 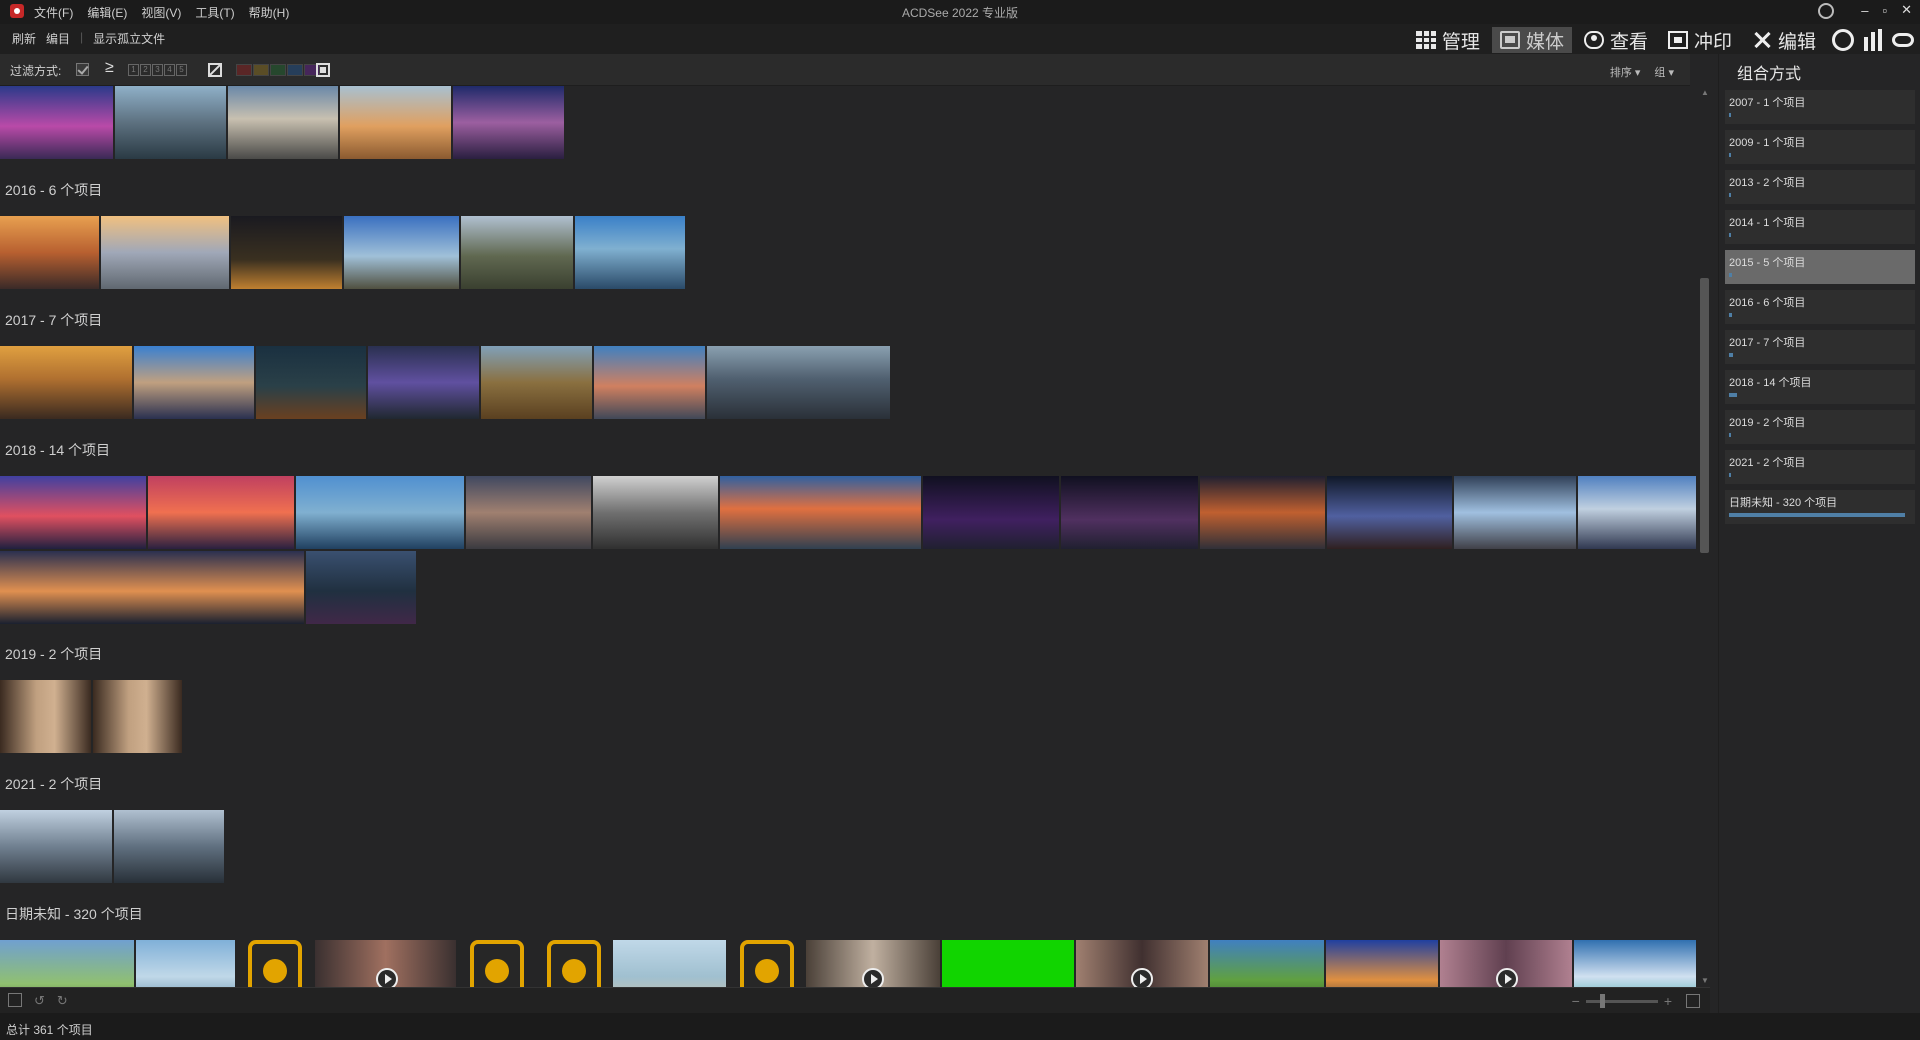 I want to click on scroll-up-arrow-icon: ▲, so click(x=1705, y=92).